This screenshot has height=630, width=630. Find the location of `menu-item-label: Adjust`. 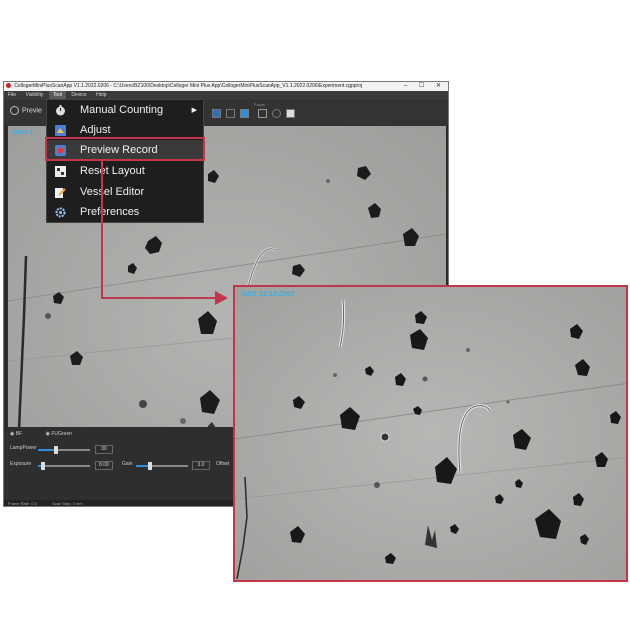

menu-item-label: Adjust is located at coordinates (95, 130).